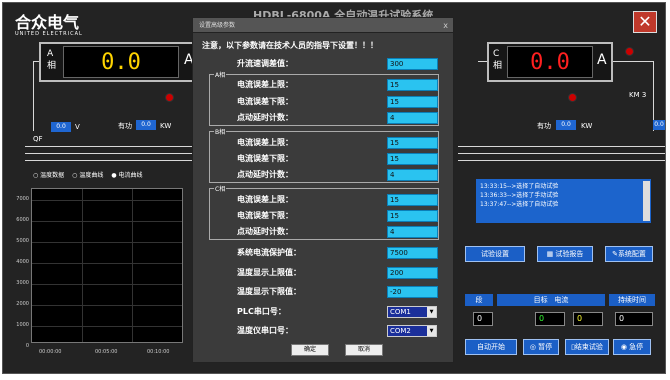  I want to click on emergency-stop-button: ◉ 急停, so click(632, 347).